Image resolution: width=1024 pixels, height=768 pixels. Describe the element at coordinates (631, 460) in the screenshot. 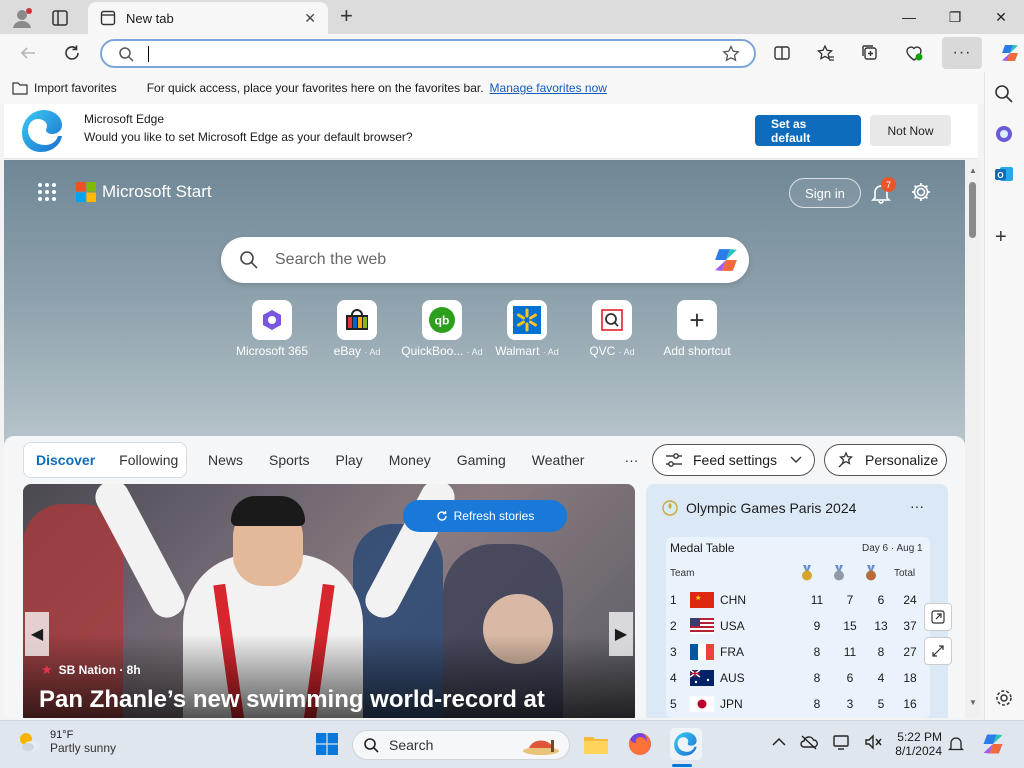

I see `more-tabs-button: ···` at that location.